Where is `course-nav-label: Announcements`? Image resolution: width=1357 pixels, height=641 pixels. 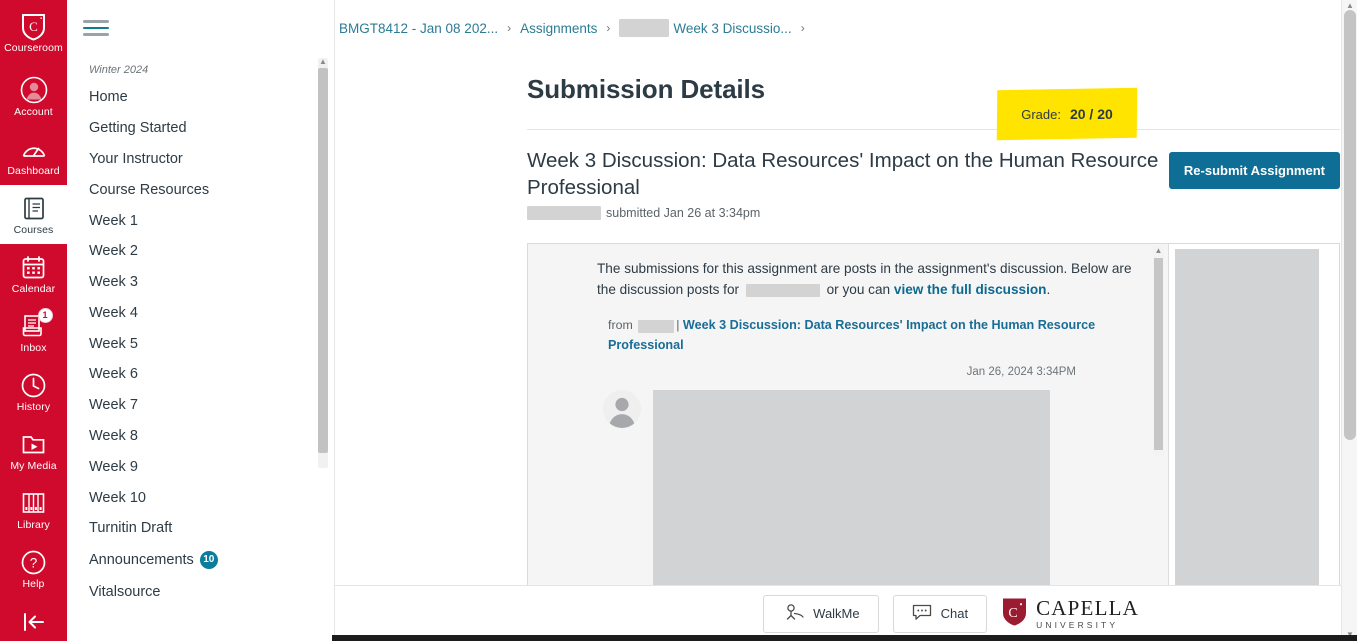 course-nav-label: Announcements is located at coordinates (141, 560).